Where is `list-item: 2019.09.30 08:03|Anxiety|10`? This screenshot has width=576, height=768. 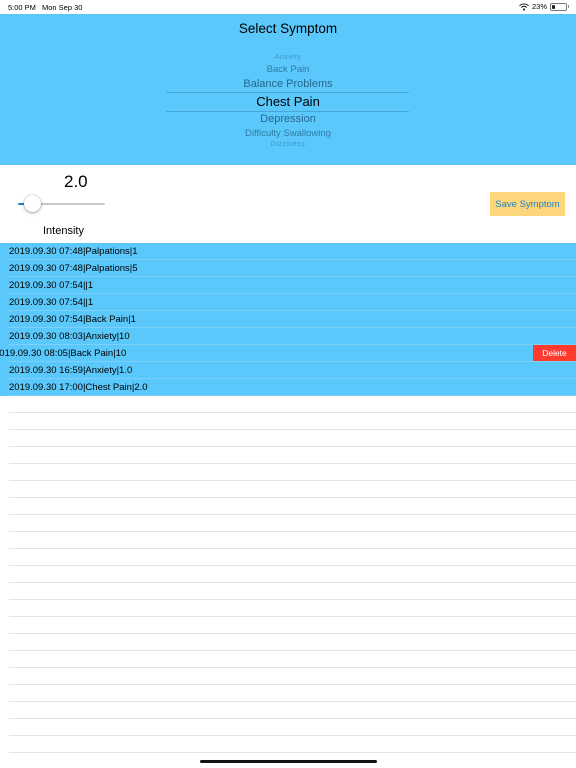 list-item: 2019.09.30 08:03|Anxiety|10 is located at coordinates (288, 336).